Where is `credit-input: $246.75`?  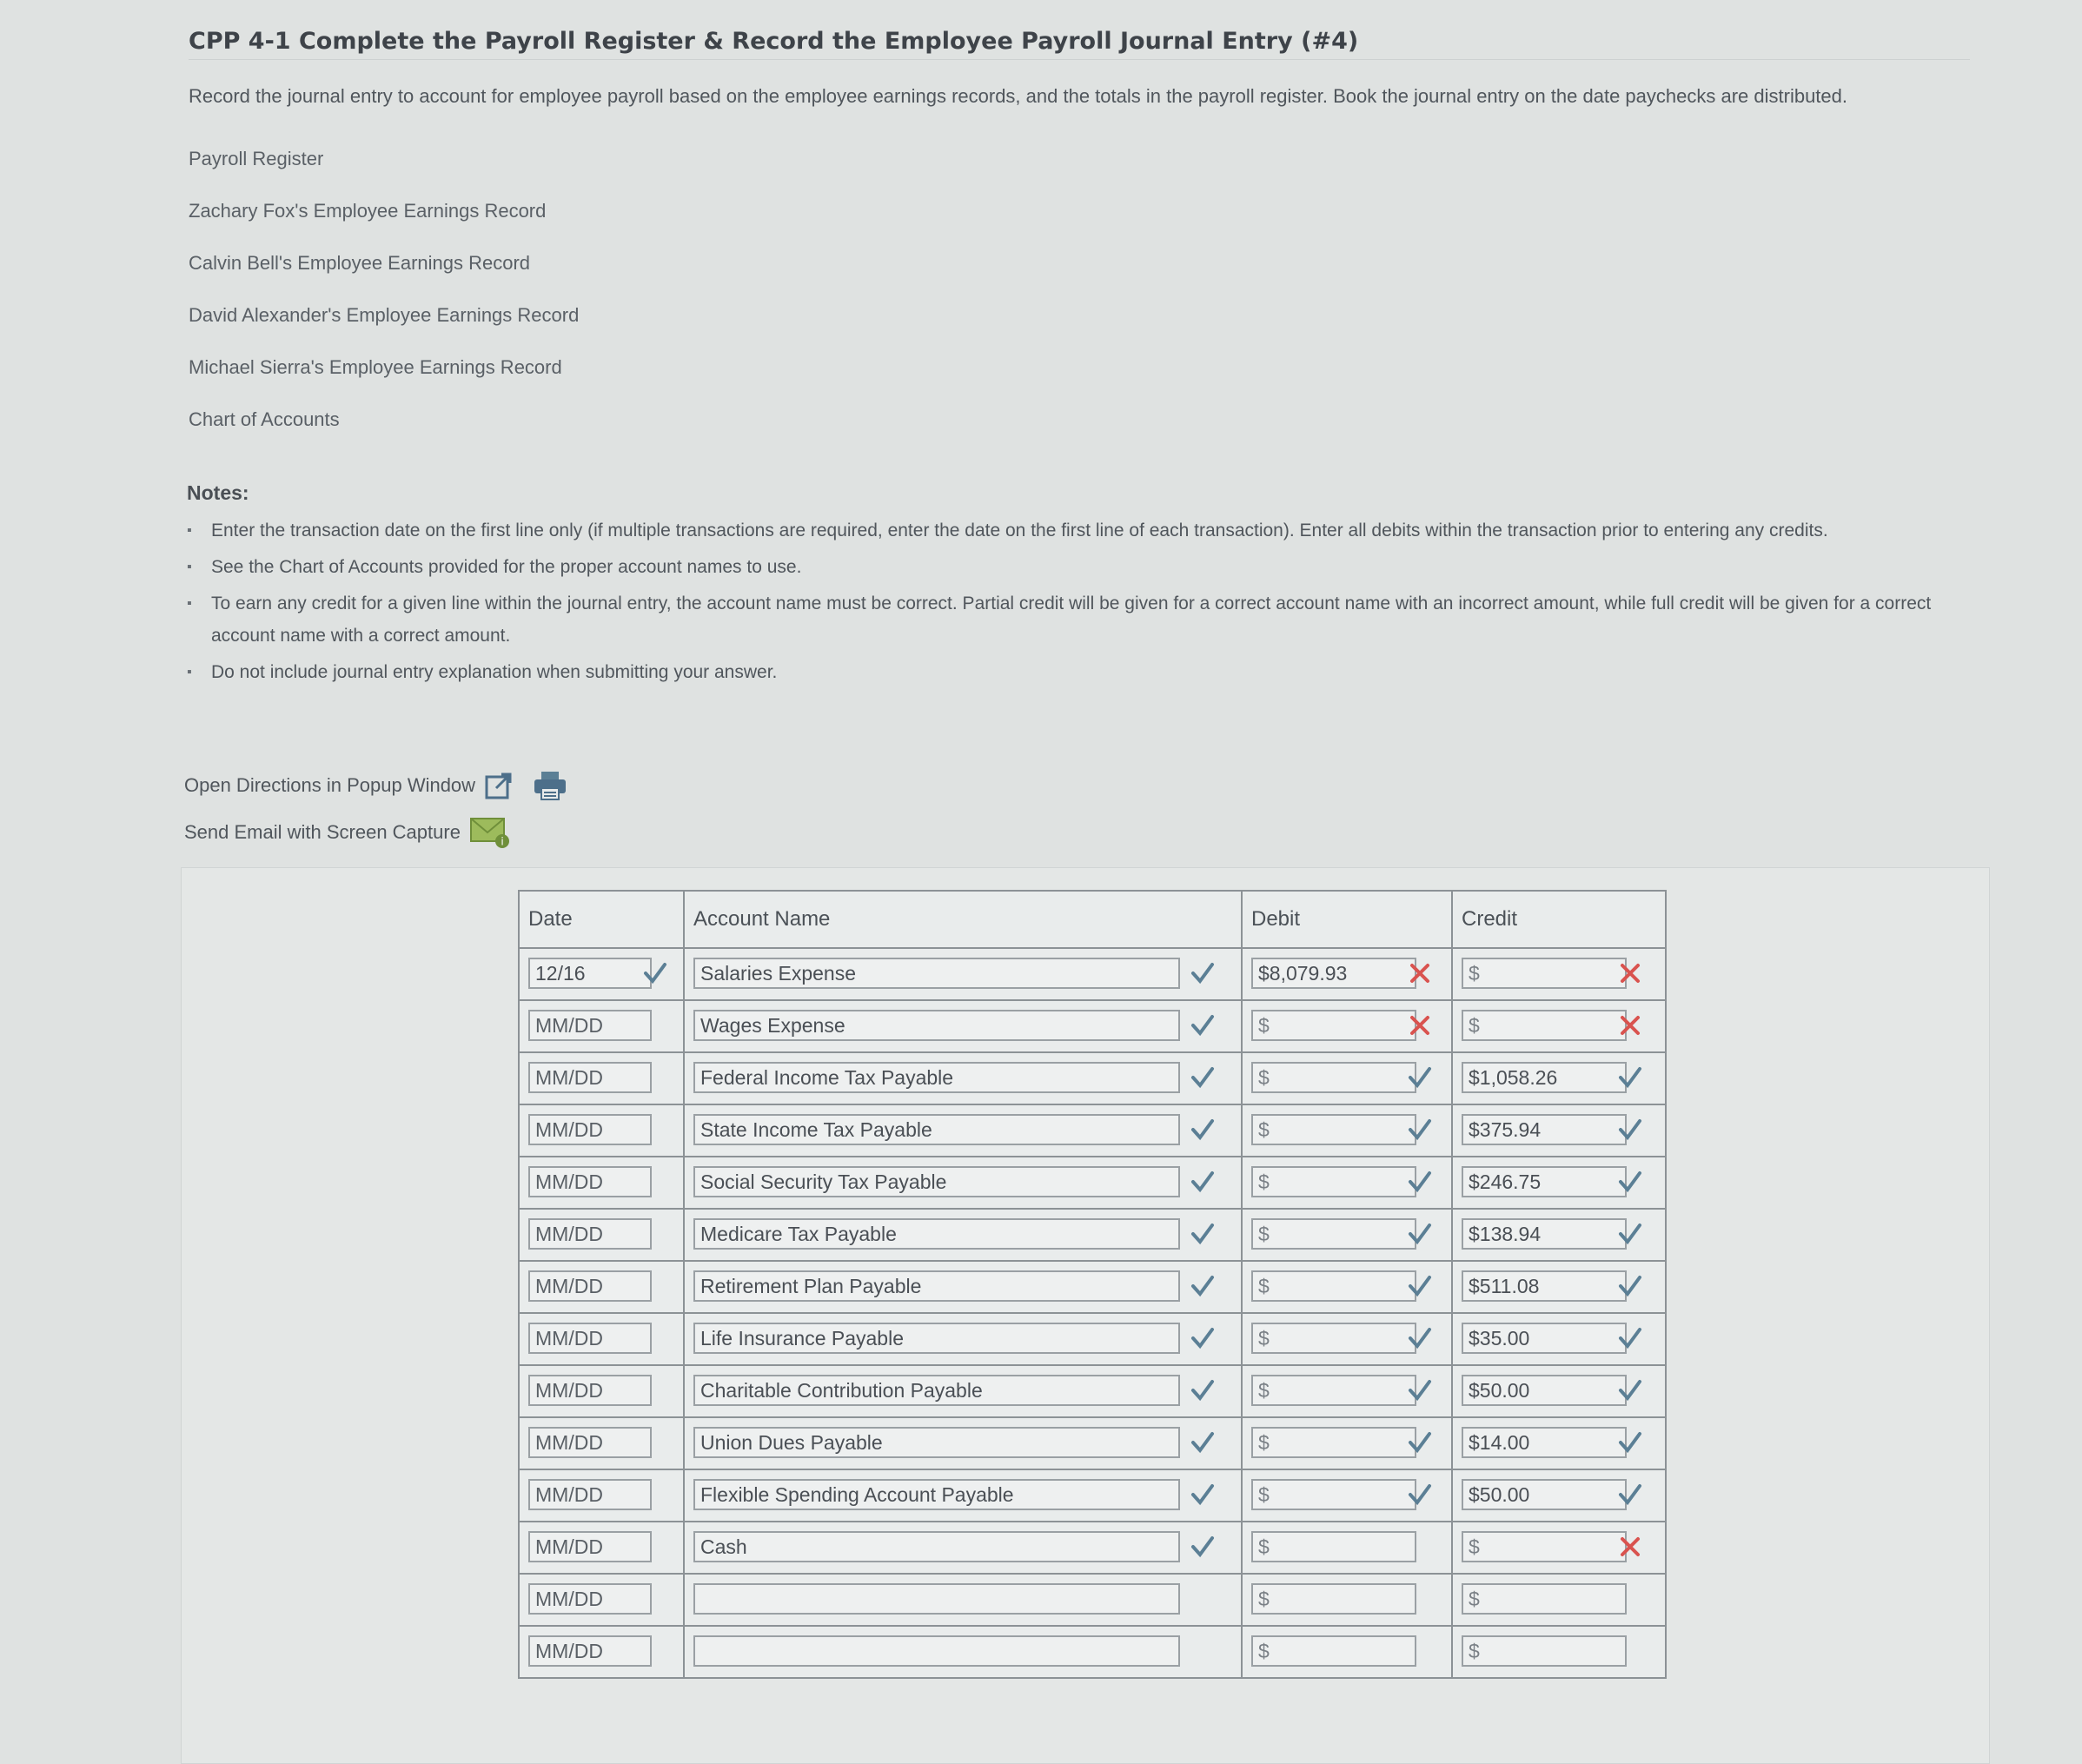 credit-input: $246.75 is located at coordinates (1544, 1181).